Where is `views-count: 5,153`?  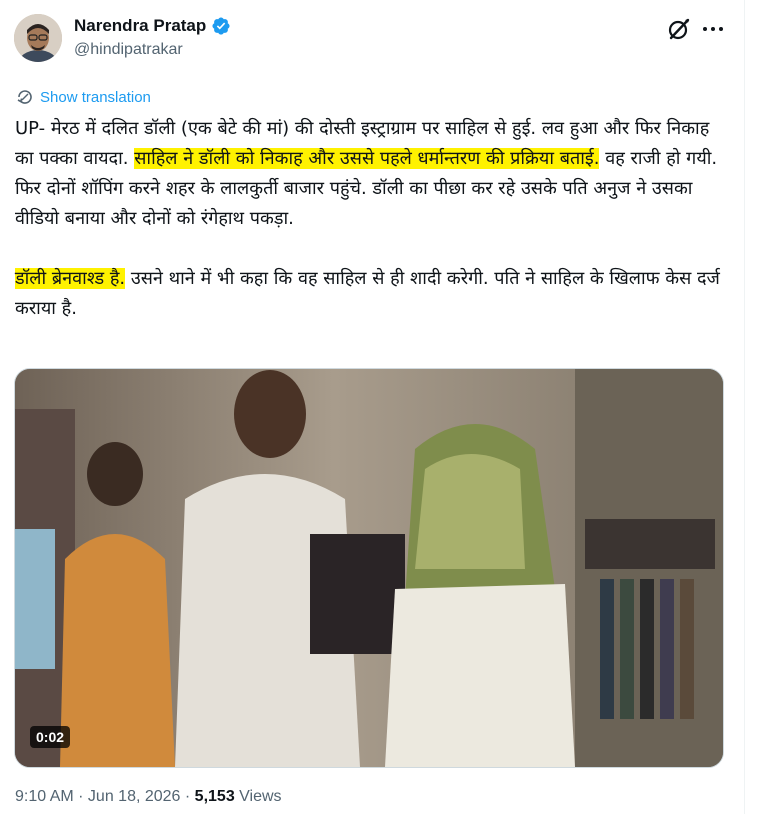
views-count: 5,153 is located at coordinates (214, 796).